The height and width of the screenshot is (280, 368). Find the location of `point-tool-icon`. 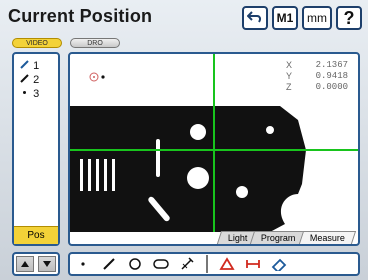

point-tool-icon is located at coordinates (83, 264).